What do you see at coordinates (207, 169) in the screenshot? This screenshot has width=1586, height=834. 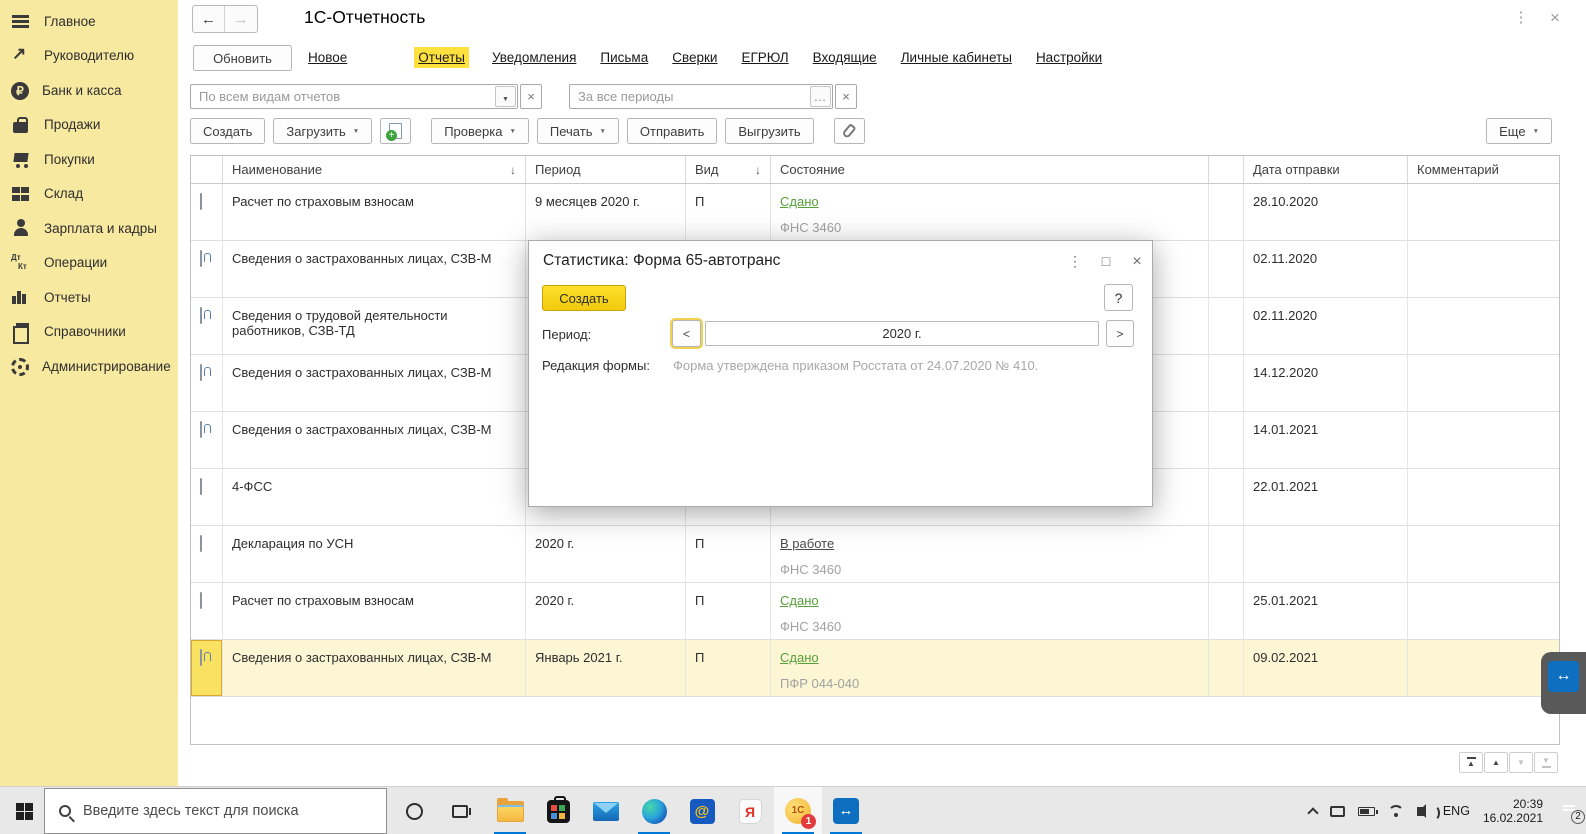 I see `header-icon-column` at bounding box center [207, 169].